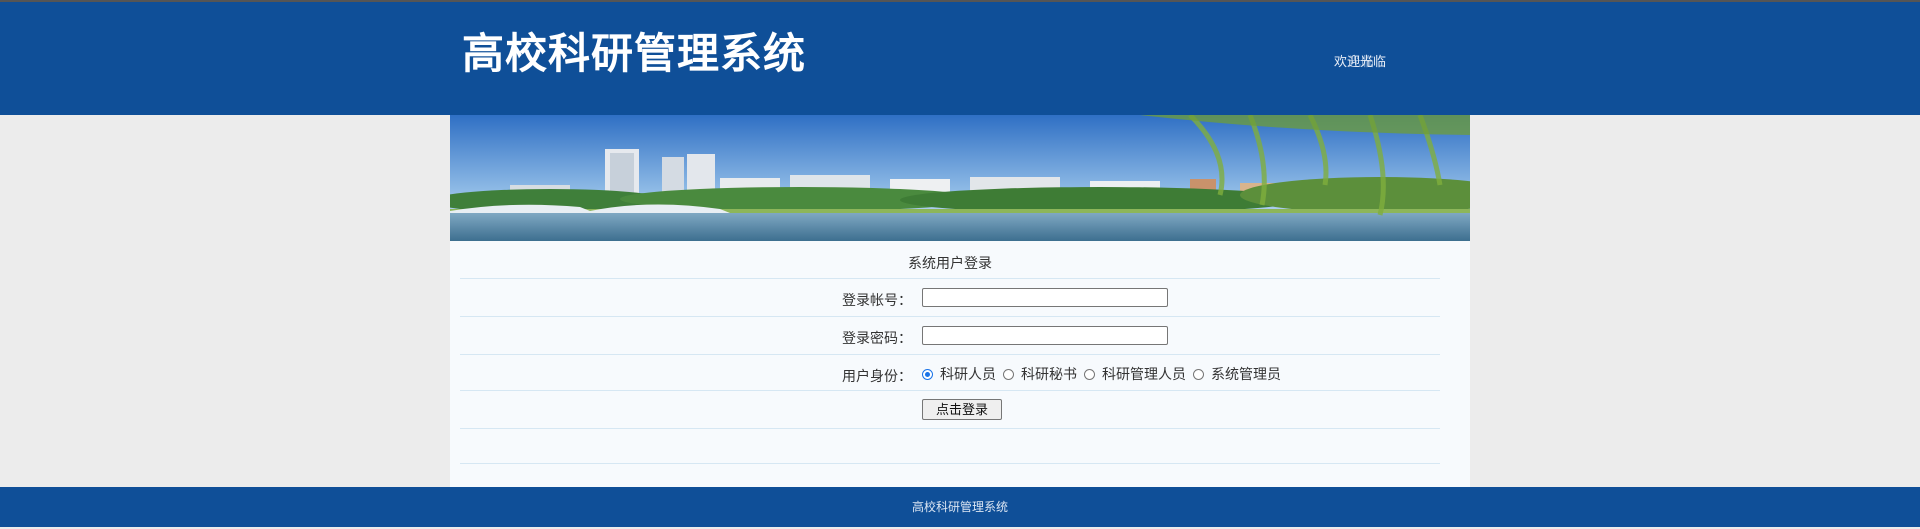  I want to click on role-radio-group: 科研人员 科研秘书 科研管理人员 系统管理员, so click(1105, 374).